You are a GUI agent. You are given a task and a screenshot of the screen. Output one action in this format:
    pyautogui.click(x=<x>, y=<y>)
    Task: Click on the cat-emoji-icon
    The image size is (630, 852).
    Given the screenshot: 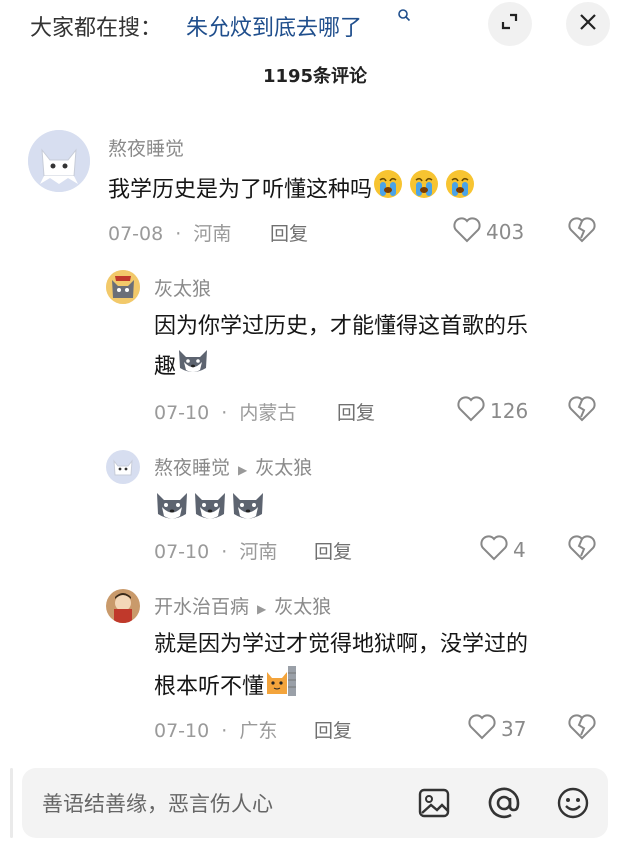 What is the action you would take?
    pyautogui.click(x=281, y=687)
    